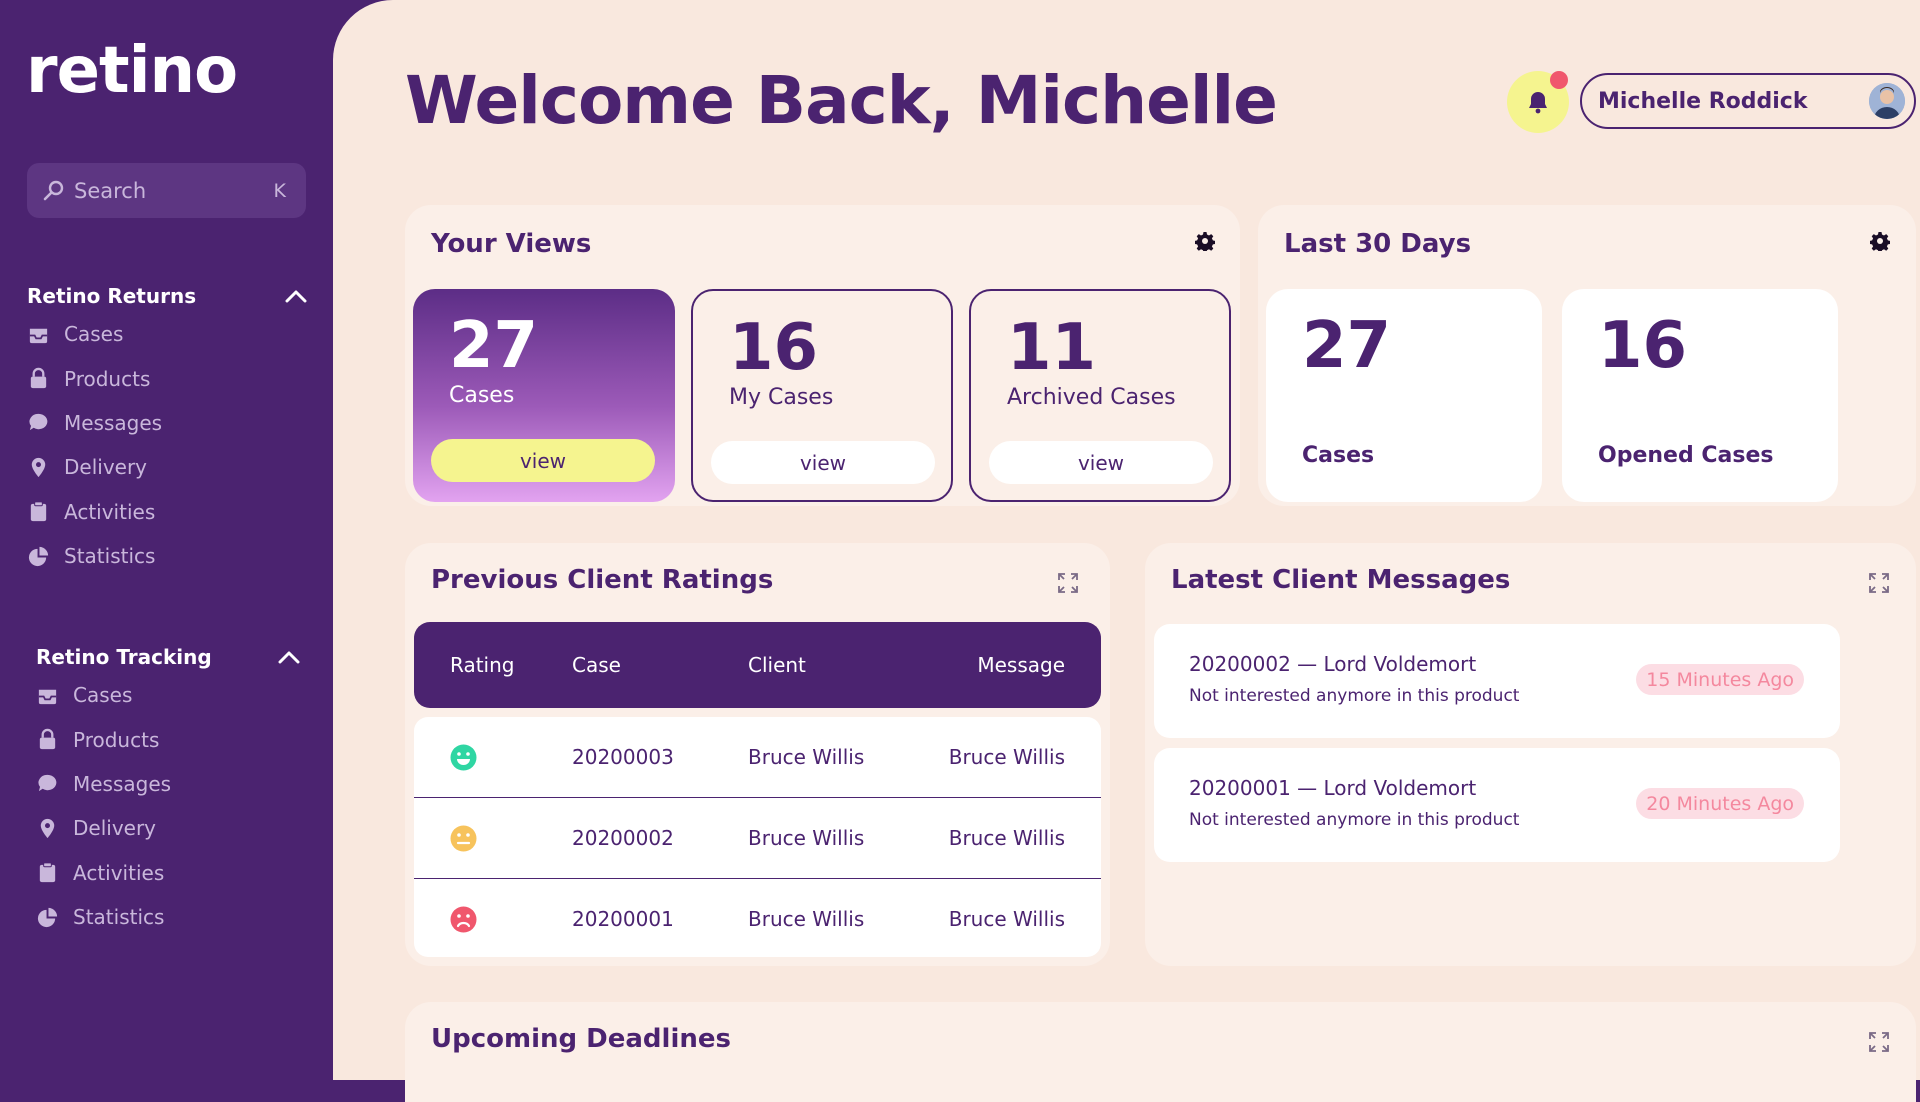  I want to click on upcoming-deadlines-title: Upcoming Deadlines, so click(581, 1039).